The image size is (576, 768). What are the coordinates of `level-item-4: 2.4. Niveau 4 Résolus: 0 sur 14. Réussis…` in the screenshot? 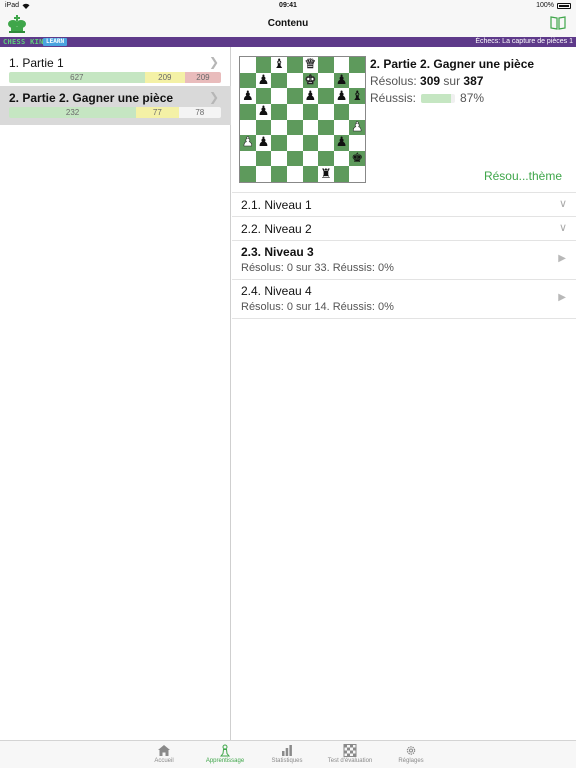 It's located at (404, 298).